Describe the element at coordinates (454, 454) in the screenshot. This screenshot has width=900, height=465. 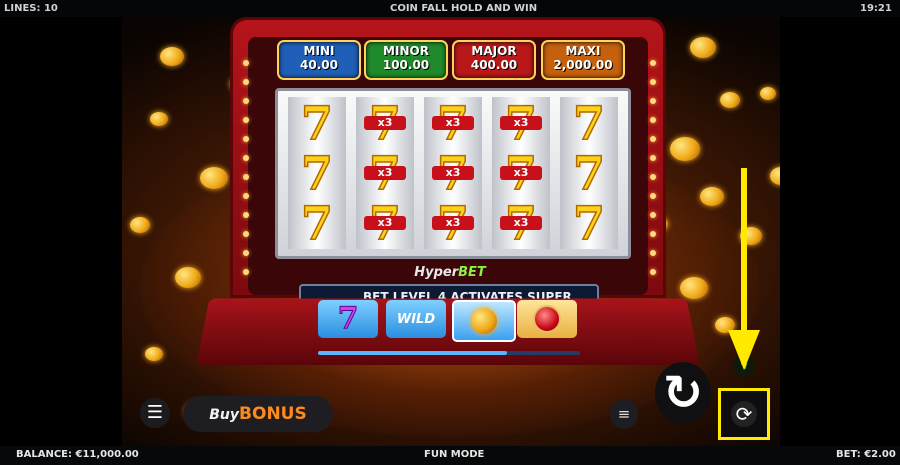
I see `mode-label: FUN MODE` at that location.